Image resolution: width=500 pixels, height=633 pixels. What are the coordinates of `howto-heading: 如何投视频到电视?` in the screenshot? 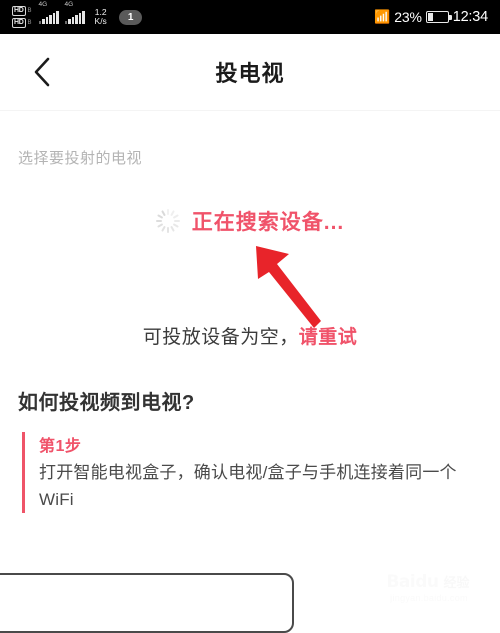 It's located at (106, 403).